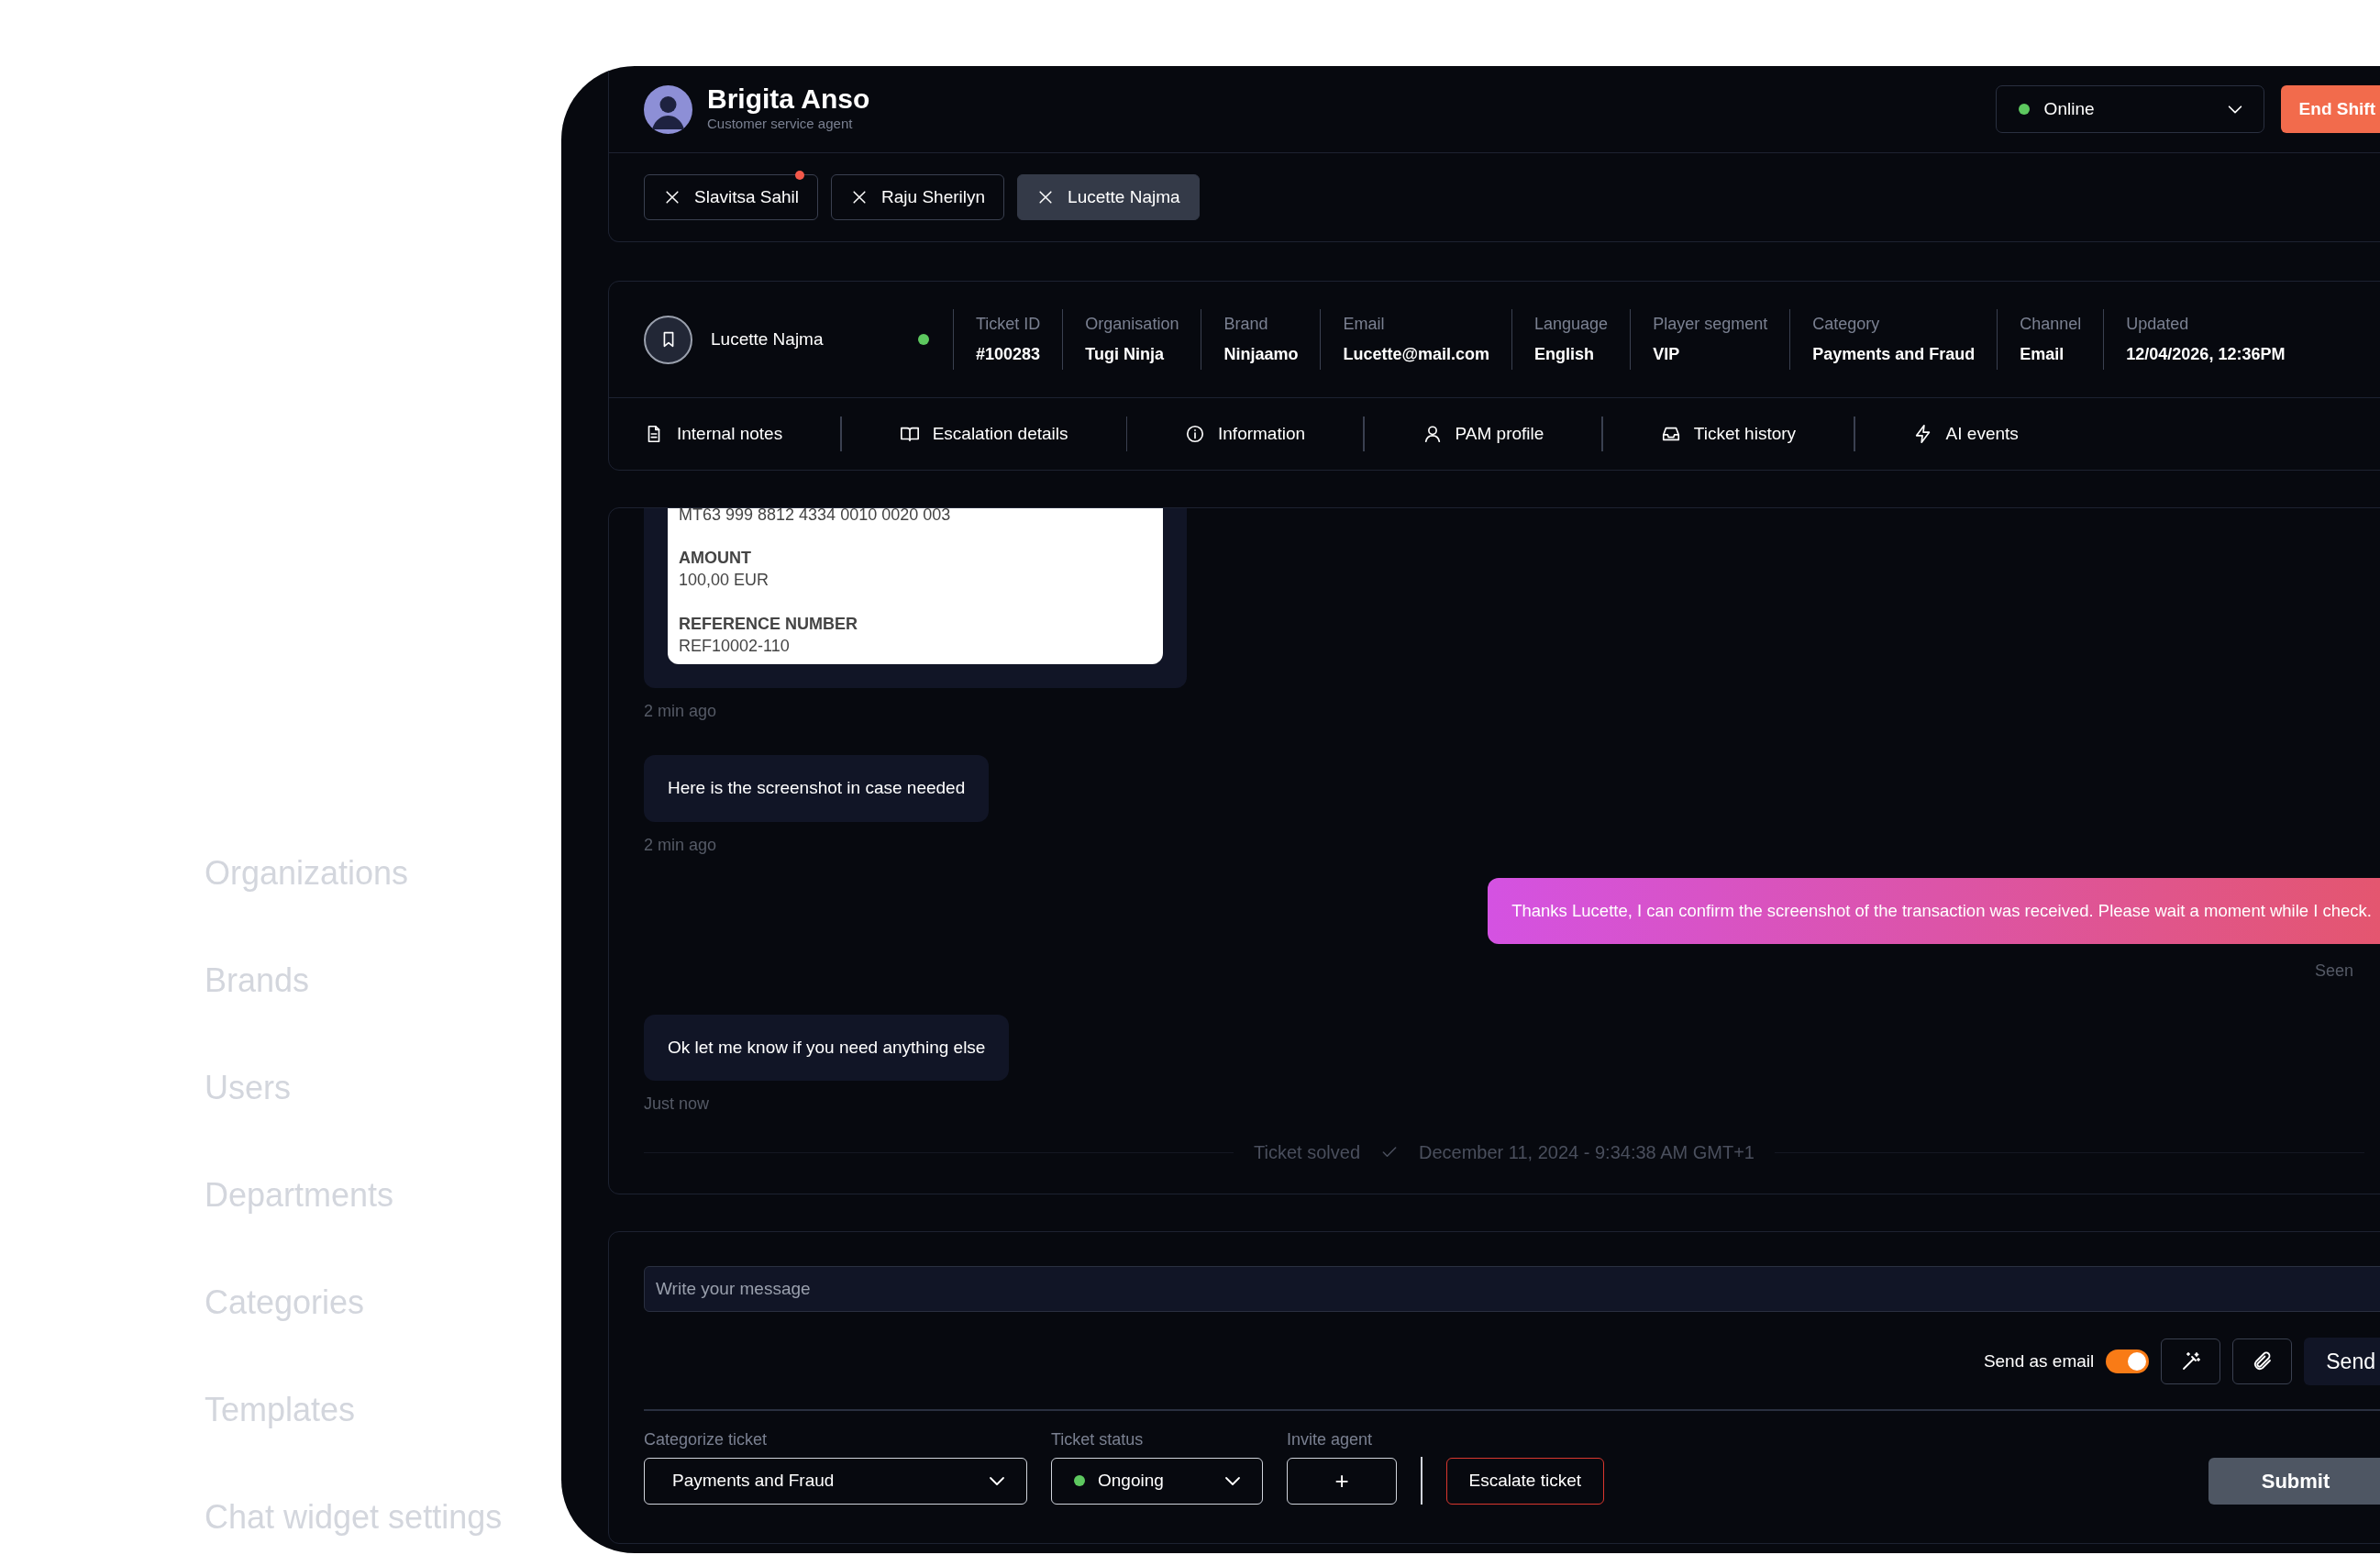 The image size is (2380, 1555). Describe the element at coordinates (2191, 1361) in the screenshot. I see `magic-wand-button` at that location.